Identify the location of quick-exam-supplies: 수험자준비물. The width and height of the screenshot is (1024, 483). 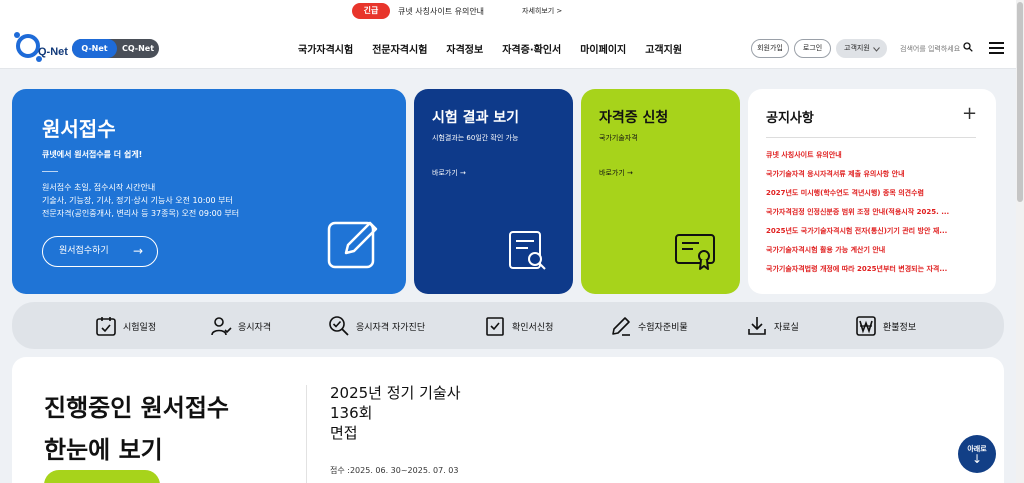
(649, 326).